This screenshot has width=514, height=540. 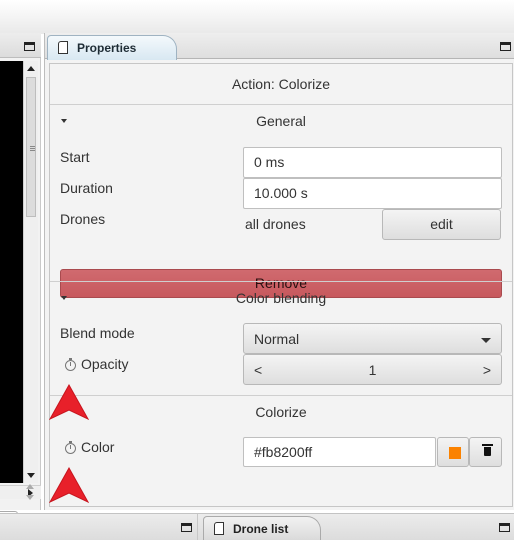 What do you see at coordinates (11, 272) in the screenshot?
I see `preview-canvas` at bounding box center [11, 272].